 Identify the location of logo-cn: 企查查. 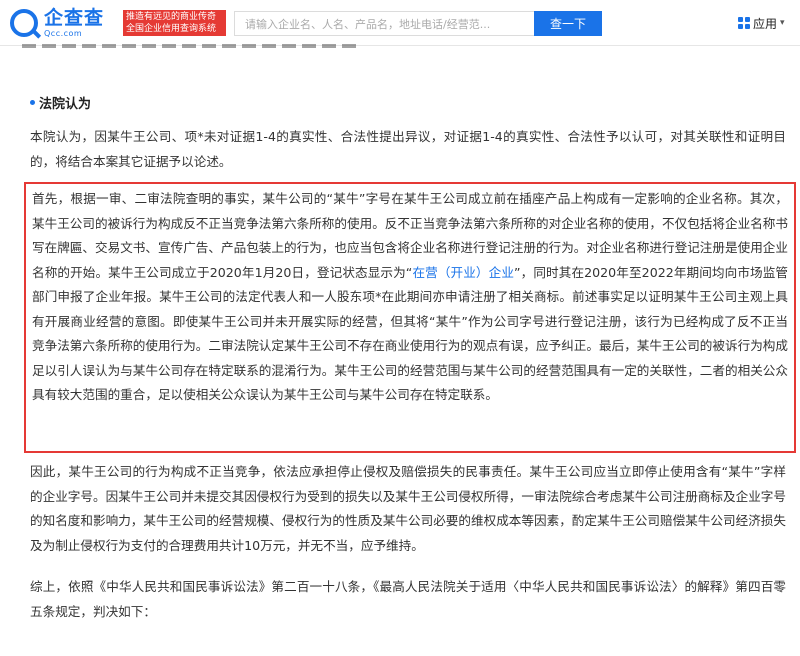
(74, 17).